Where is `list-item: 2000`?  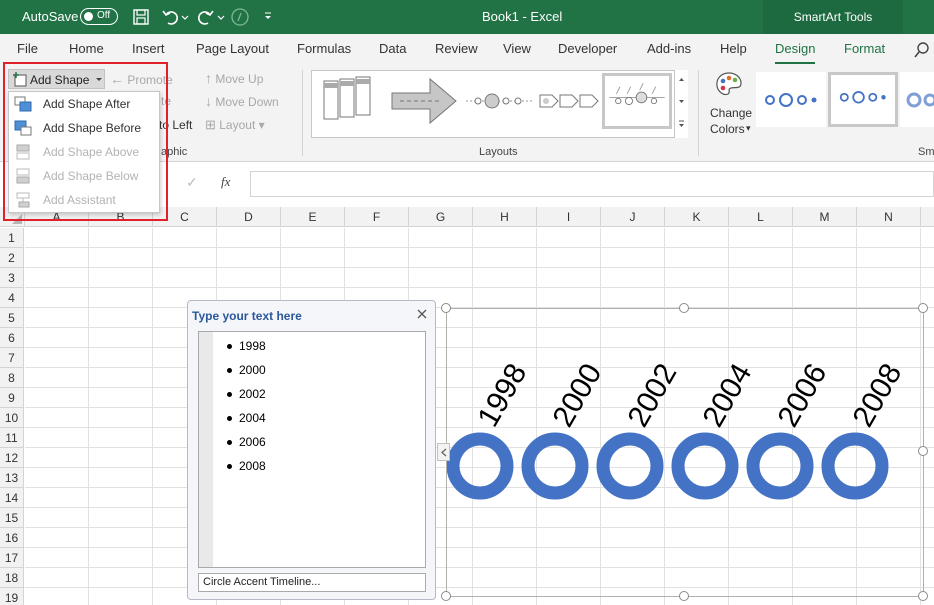 list-item: 2000 is located at coordinates (252, 370).